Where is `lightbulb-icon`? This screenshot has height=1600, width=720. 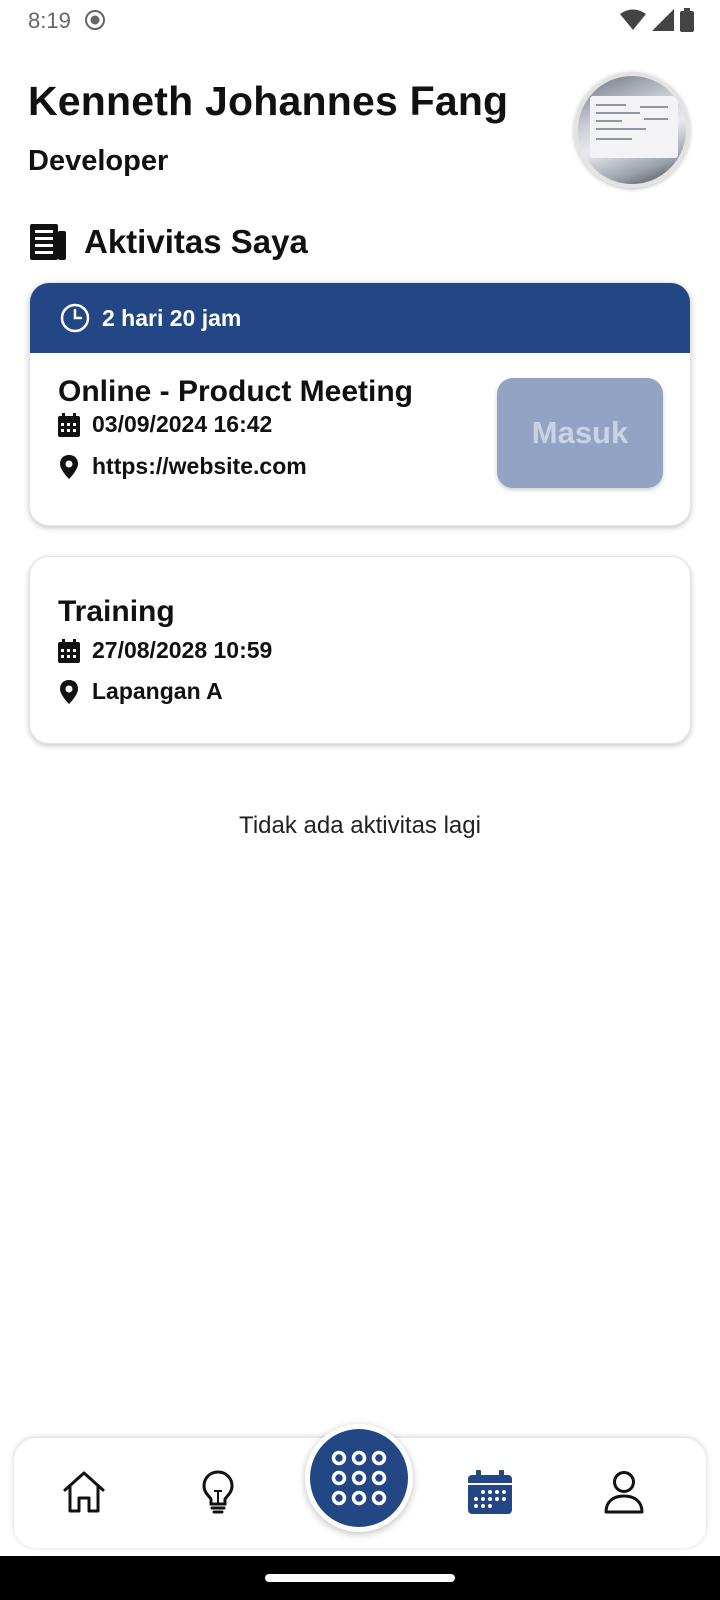
lightbulb-icon is located at coordinates (218, 1492).